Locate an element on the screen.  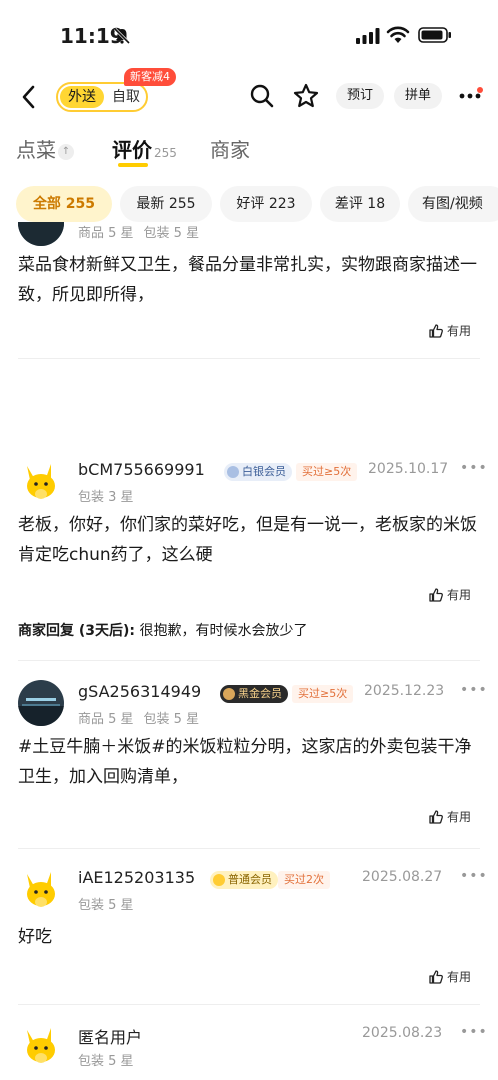
filter-chip-media: 有图/视频 is located at coordinates (453, 204).